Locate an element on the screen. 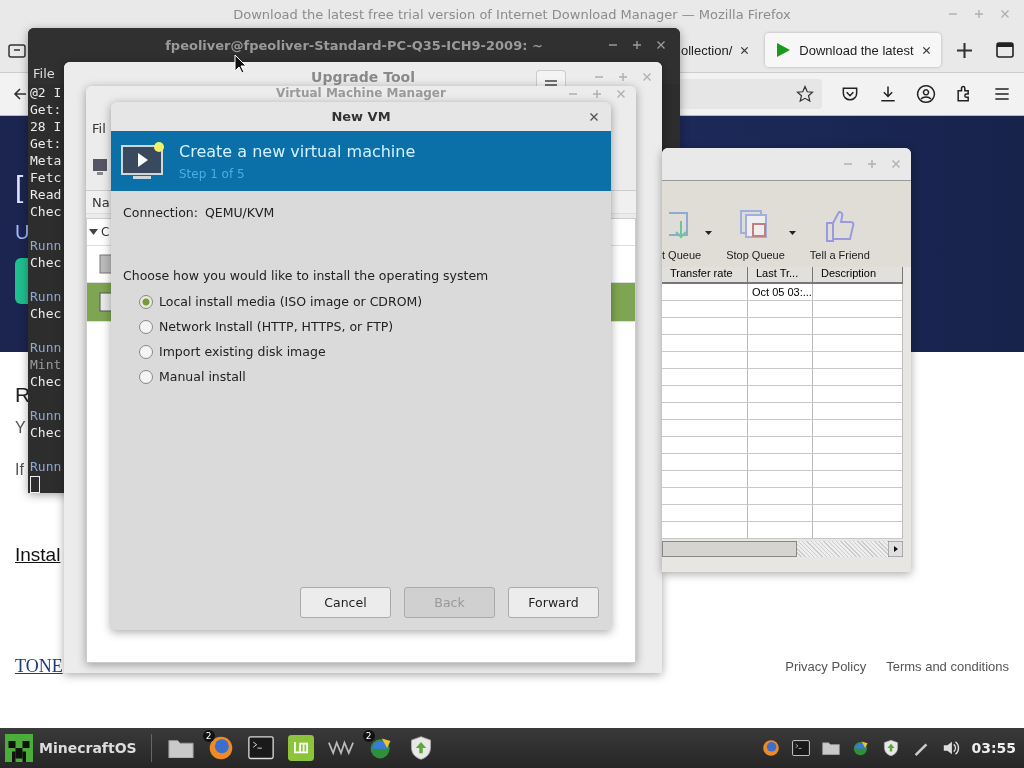 This screenshot has width=1024, height=768. window-icon is located at coordinates (1004, 50).